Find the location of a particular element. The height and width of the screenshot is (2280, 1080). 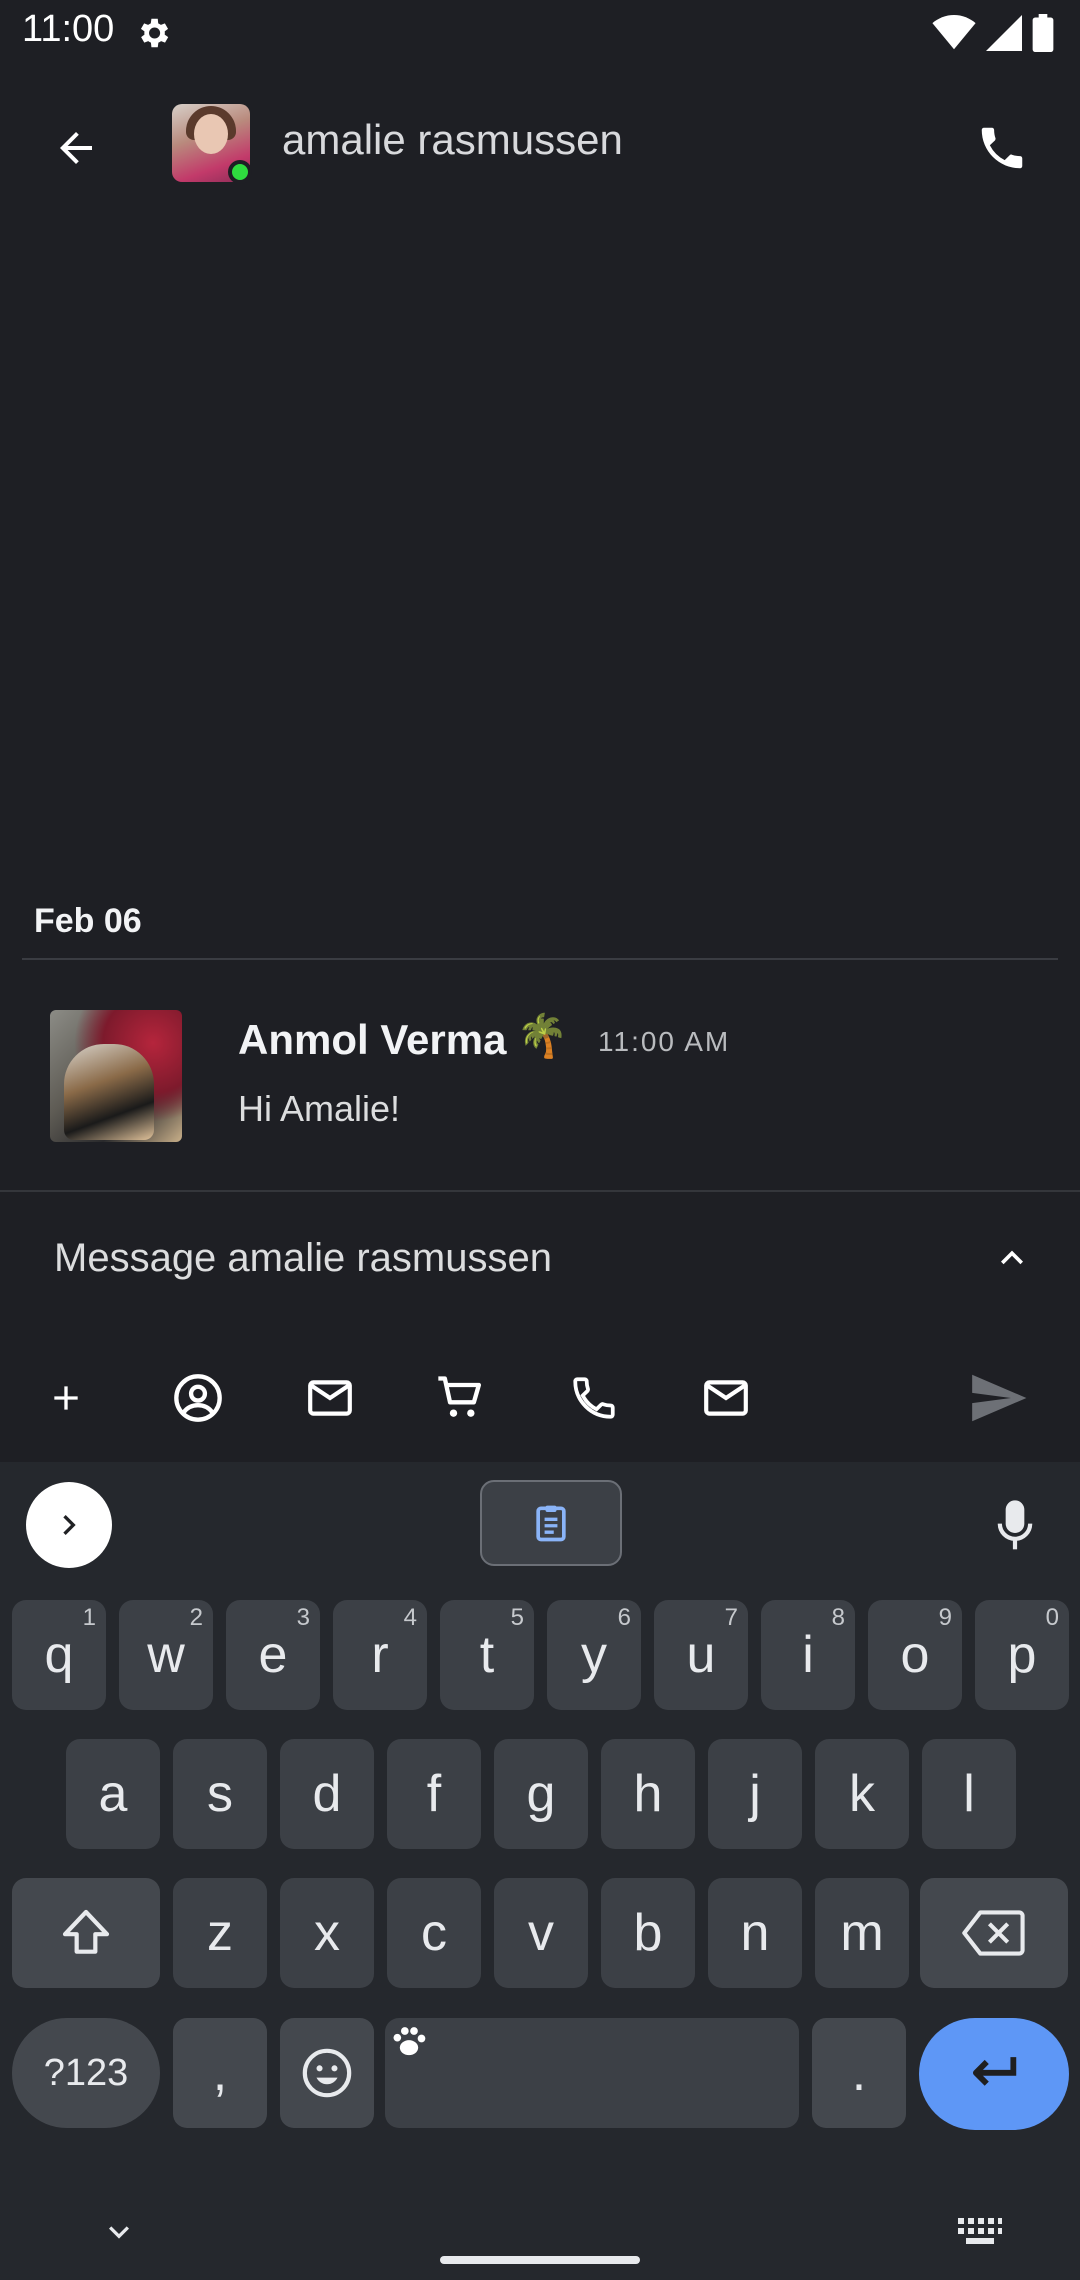

collapse-composer-button is located at coordinates (1012, 1258).